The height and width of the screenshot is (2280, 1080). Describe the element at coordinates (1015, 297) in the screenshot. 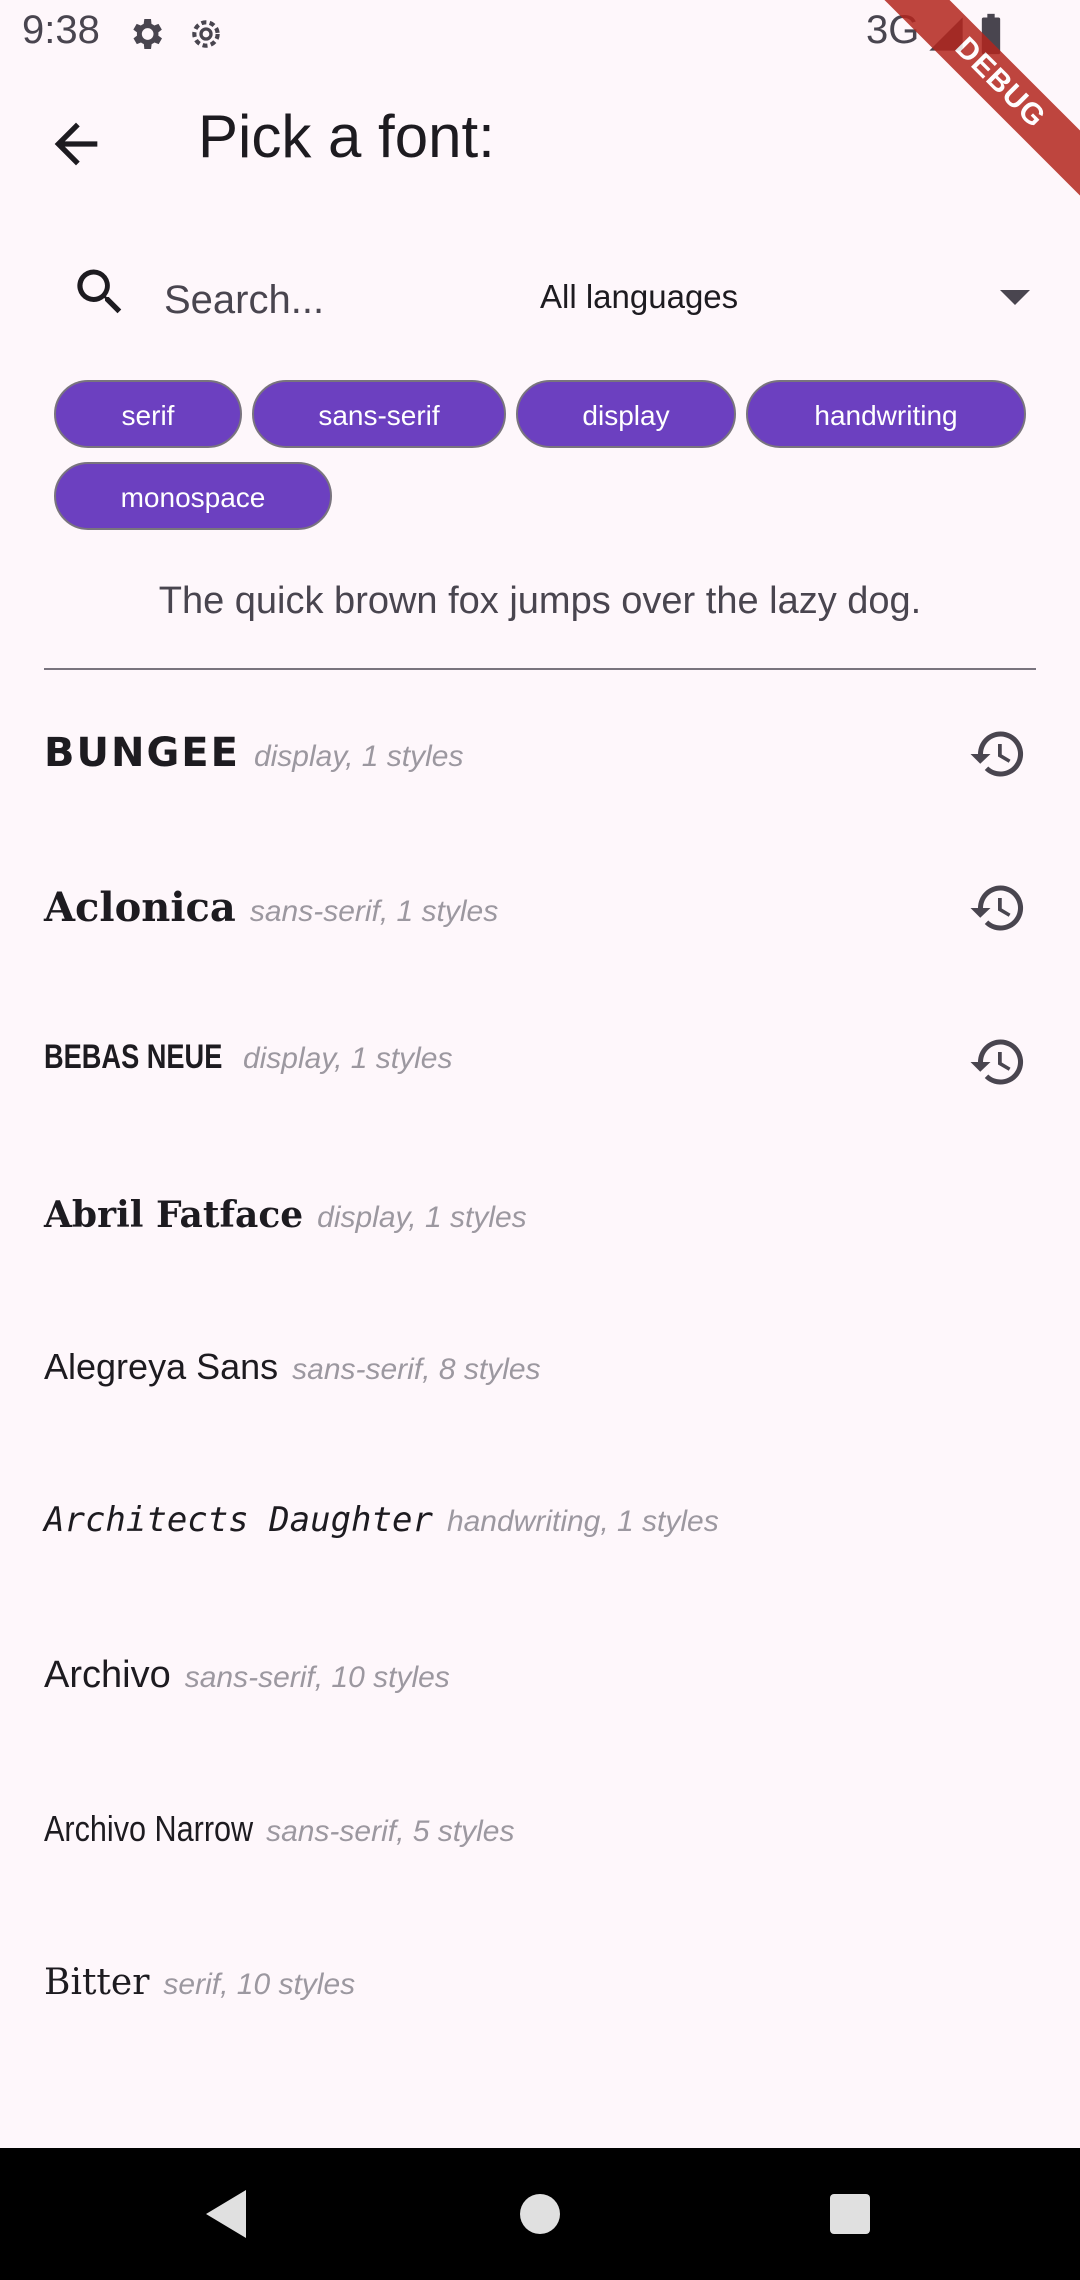

I see `chevron-down-icon` at that location.